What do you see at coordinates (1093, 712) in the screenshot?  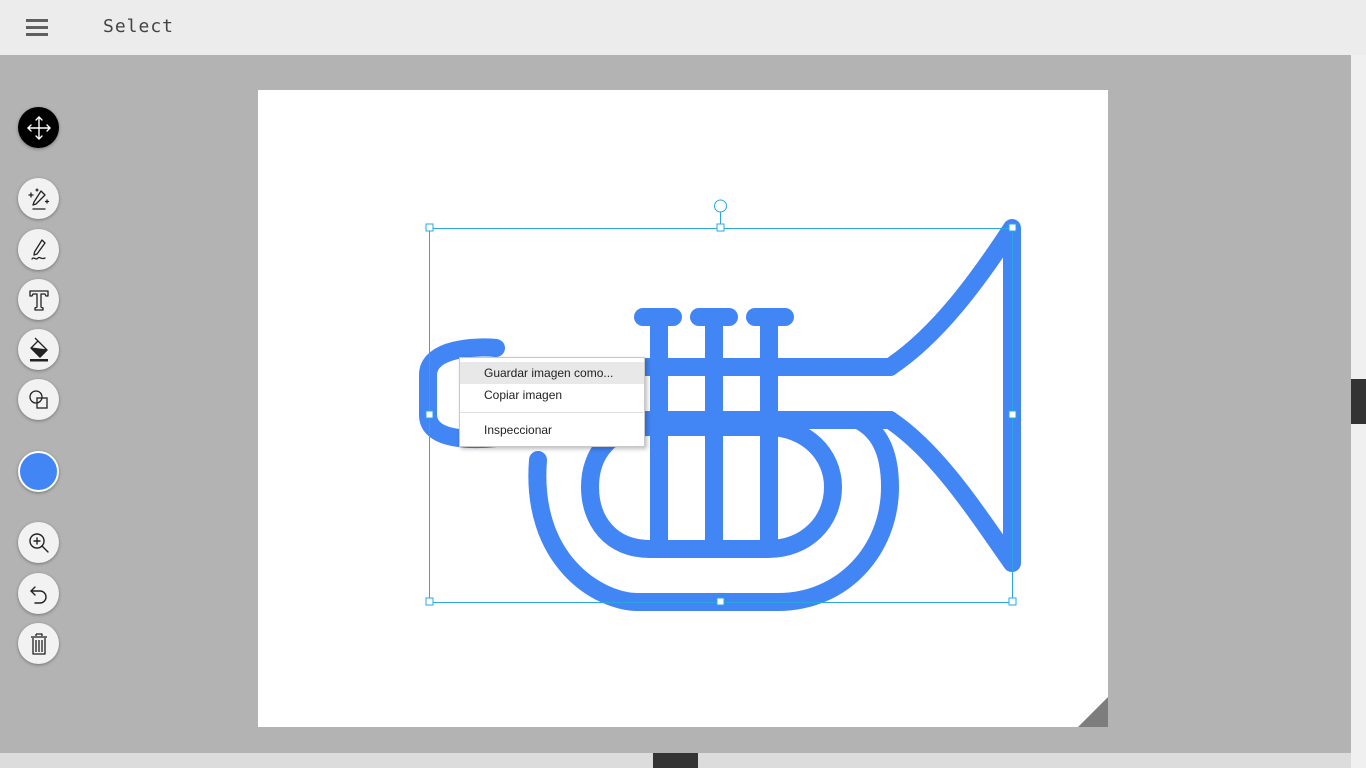 I see `canvas-resize-handle` at bounding box center [1093, 712].